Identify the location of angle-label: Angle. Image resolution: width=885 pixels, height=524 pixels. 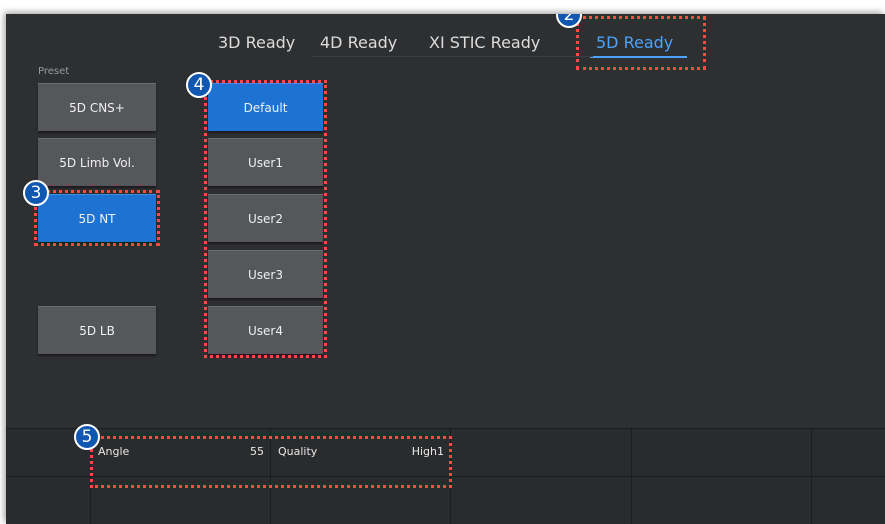
(114, 451).